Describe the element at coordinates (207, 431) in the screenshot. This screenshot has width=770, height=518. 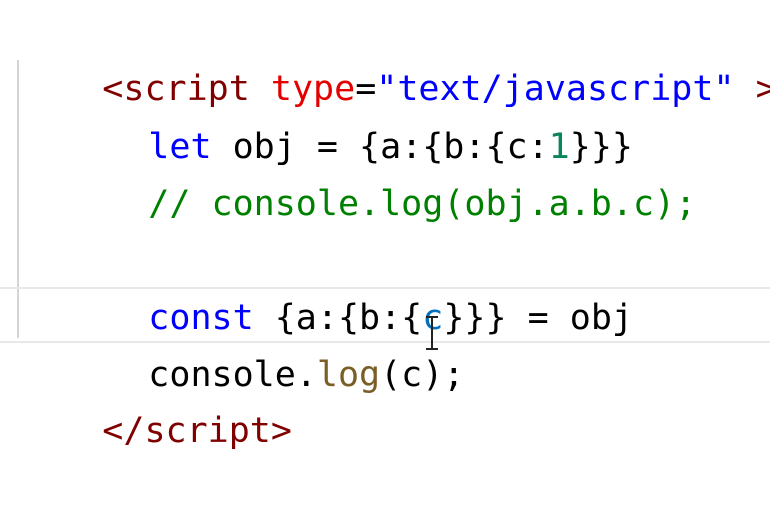
I see `closing-tag-name: script` at that location.